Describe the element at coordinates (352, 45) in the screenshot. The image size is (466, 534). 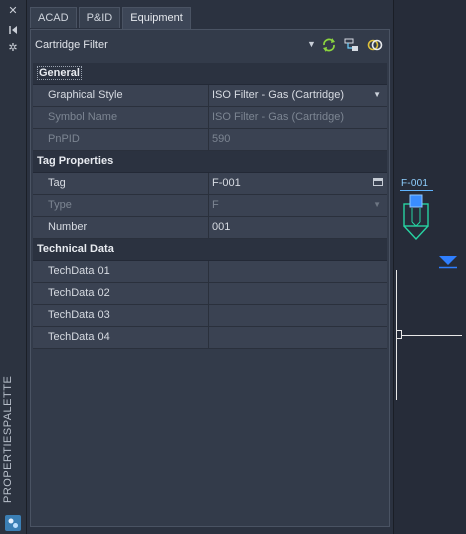
I see `select-objects-icon` at that location.